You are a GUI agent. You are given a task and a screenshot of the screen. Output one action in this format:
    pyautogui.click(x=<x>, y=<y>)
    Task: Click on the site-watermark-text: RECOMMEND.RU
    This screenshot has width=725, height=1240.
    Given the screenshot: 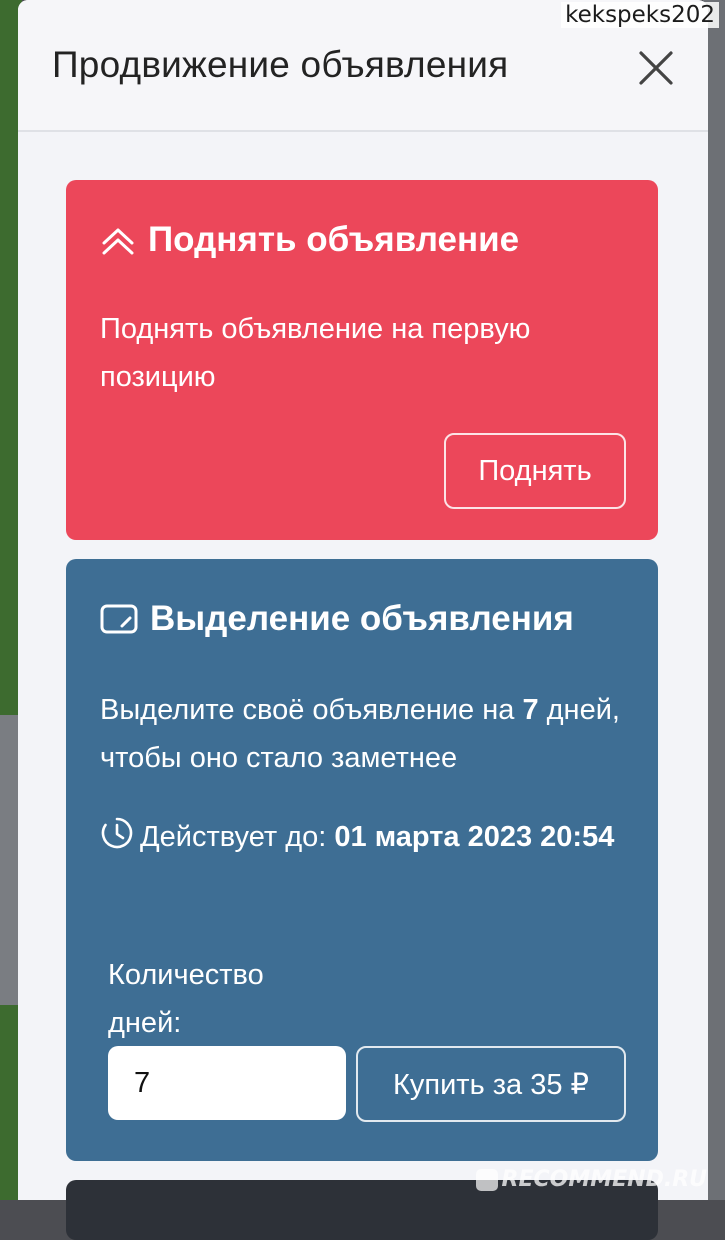 What is the action you would take?
    pyautogui.click(x=604, y=1179)
    